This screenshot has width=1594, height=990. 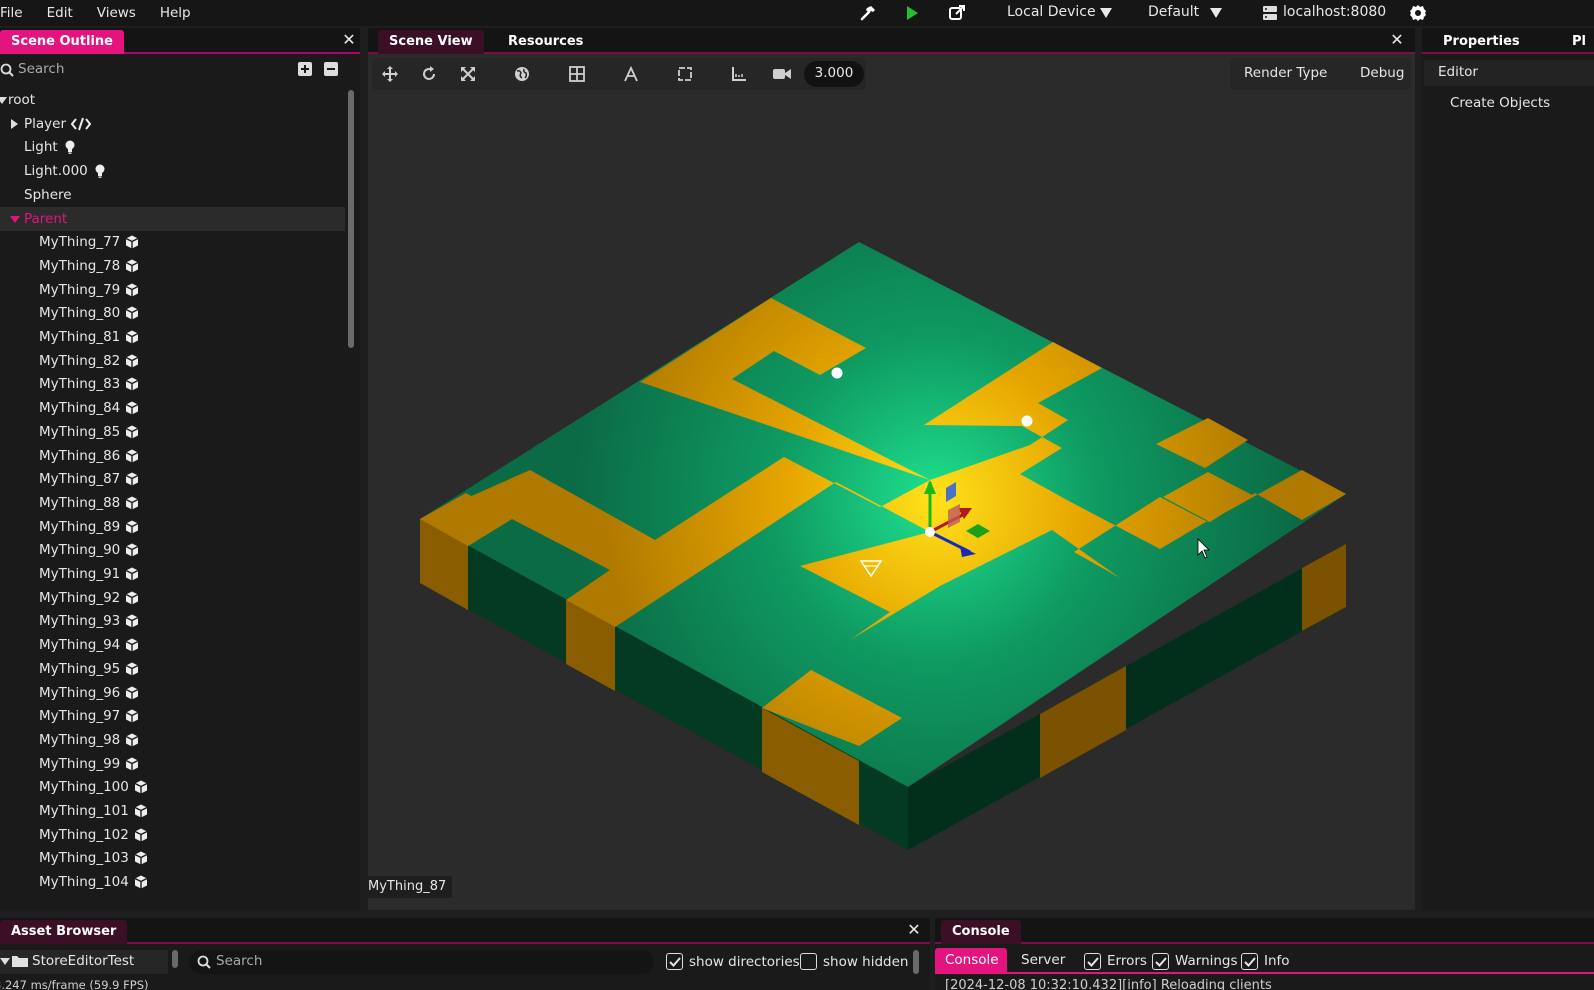 I want to click on tree-item: MyThing_86, so click(x=172, y=456).